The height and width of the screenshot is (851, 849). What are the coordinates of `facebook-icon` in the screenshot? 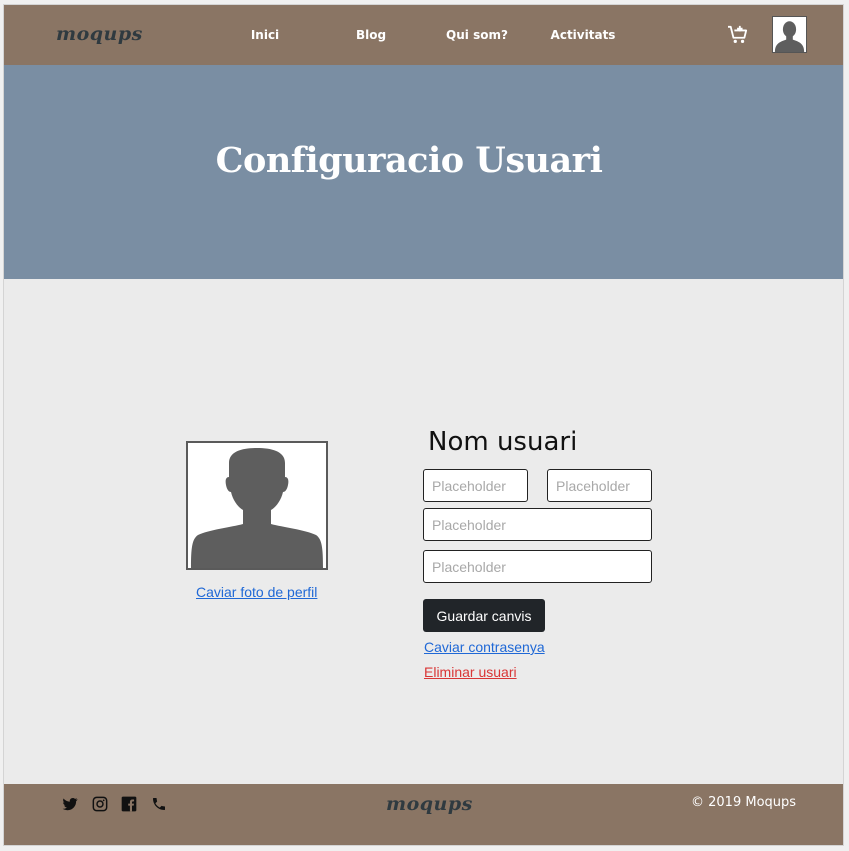 It's located at (129, 804).